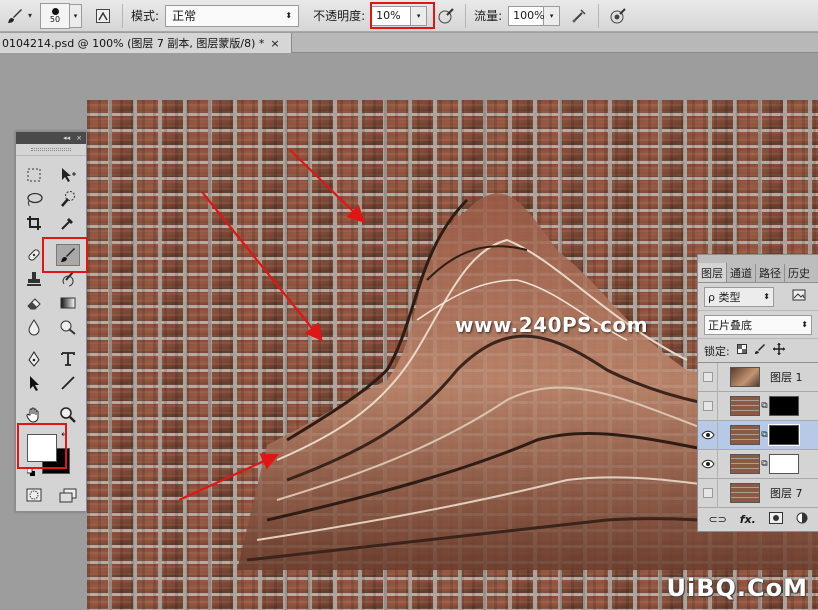 The height and width of the screenshot is (610, 818). What do you see at coordinates (724, 297) in the screenshot?
I see `layer-filter-value: ρ 类型` at bounding box center [724, 297].